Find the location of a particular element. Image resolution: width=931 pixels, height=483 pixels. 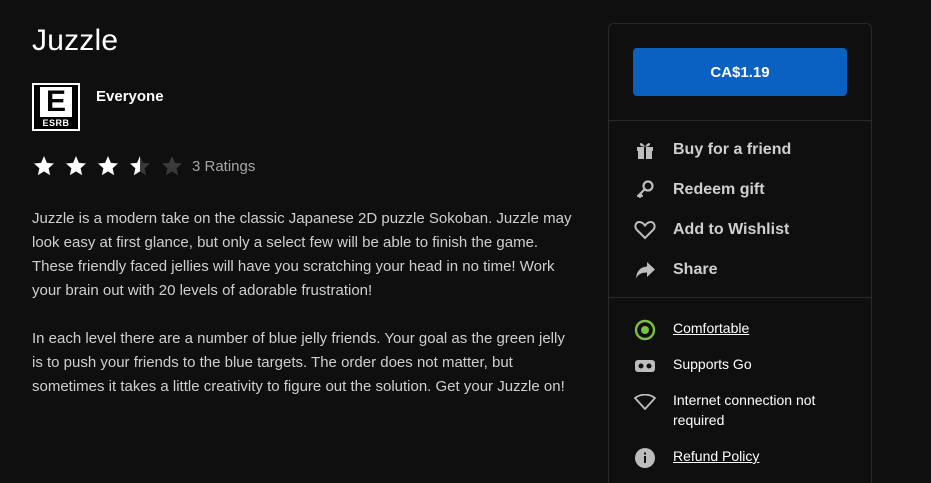

key-icon is located at coordinates (645, 190).